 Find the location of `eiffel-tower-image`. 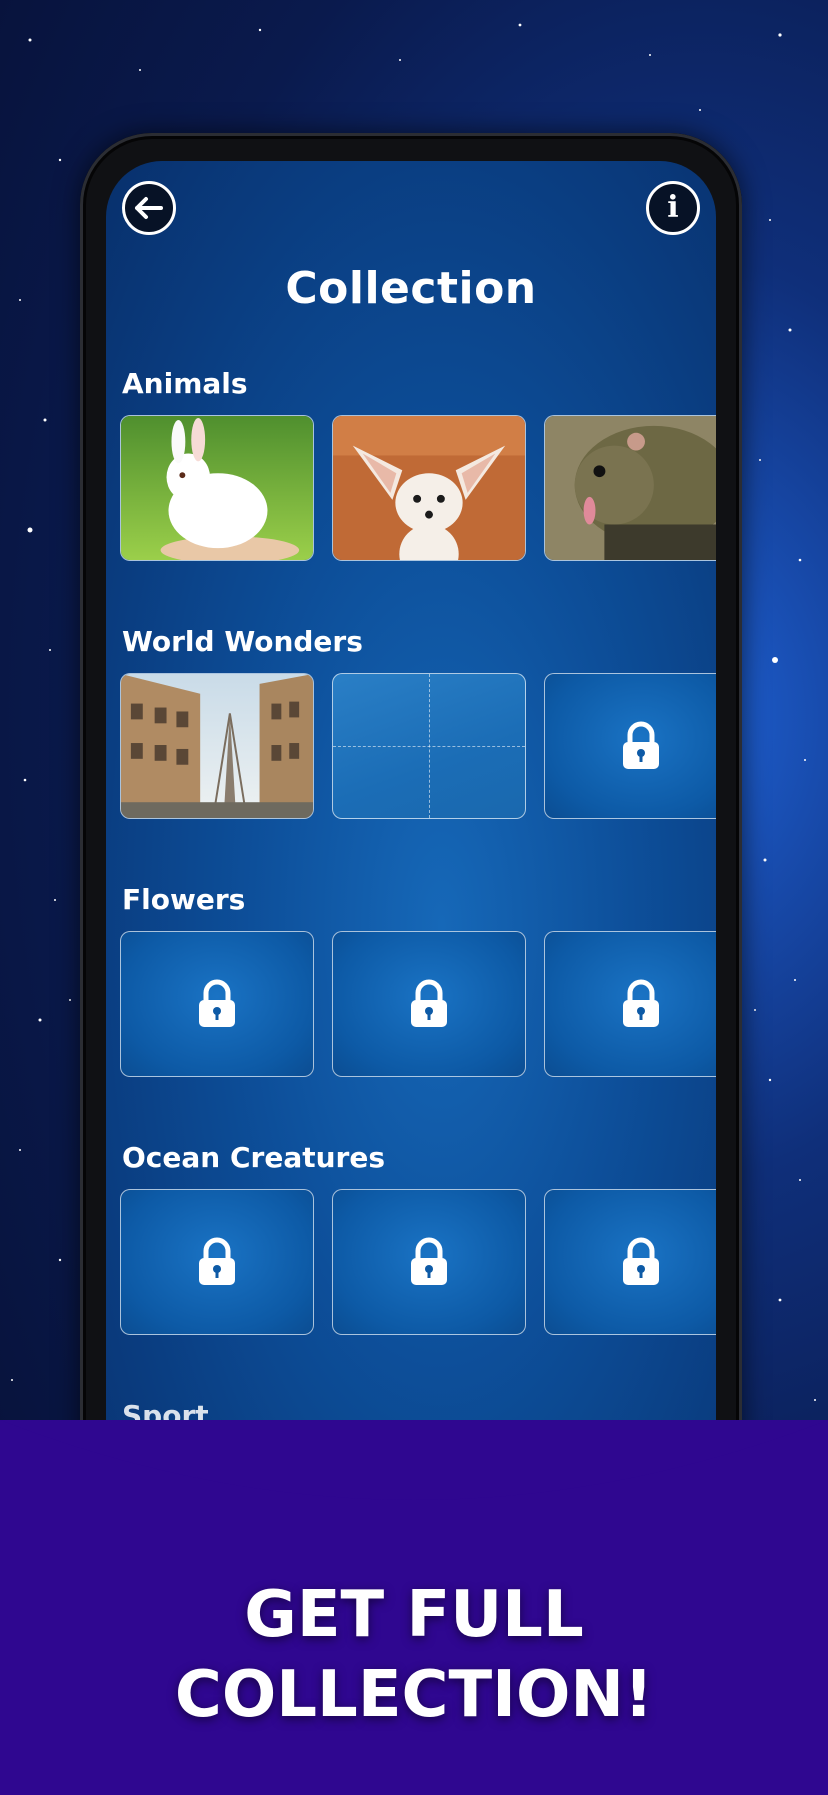

eiffel-tower-image is located at coordinates (217, 746).